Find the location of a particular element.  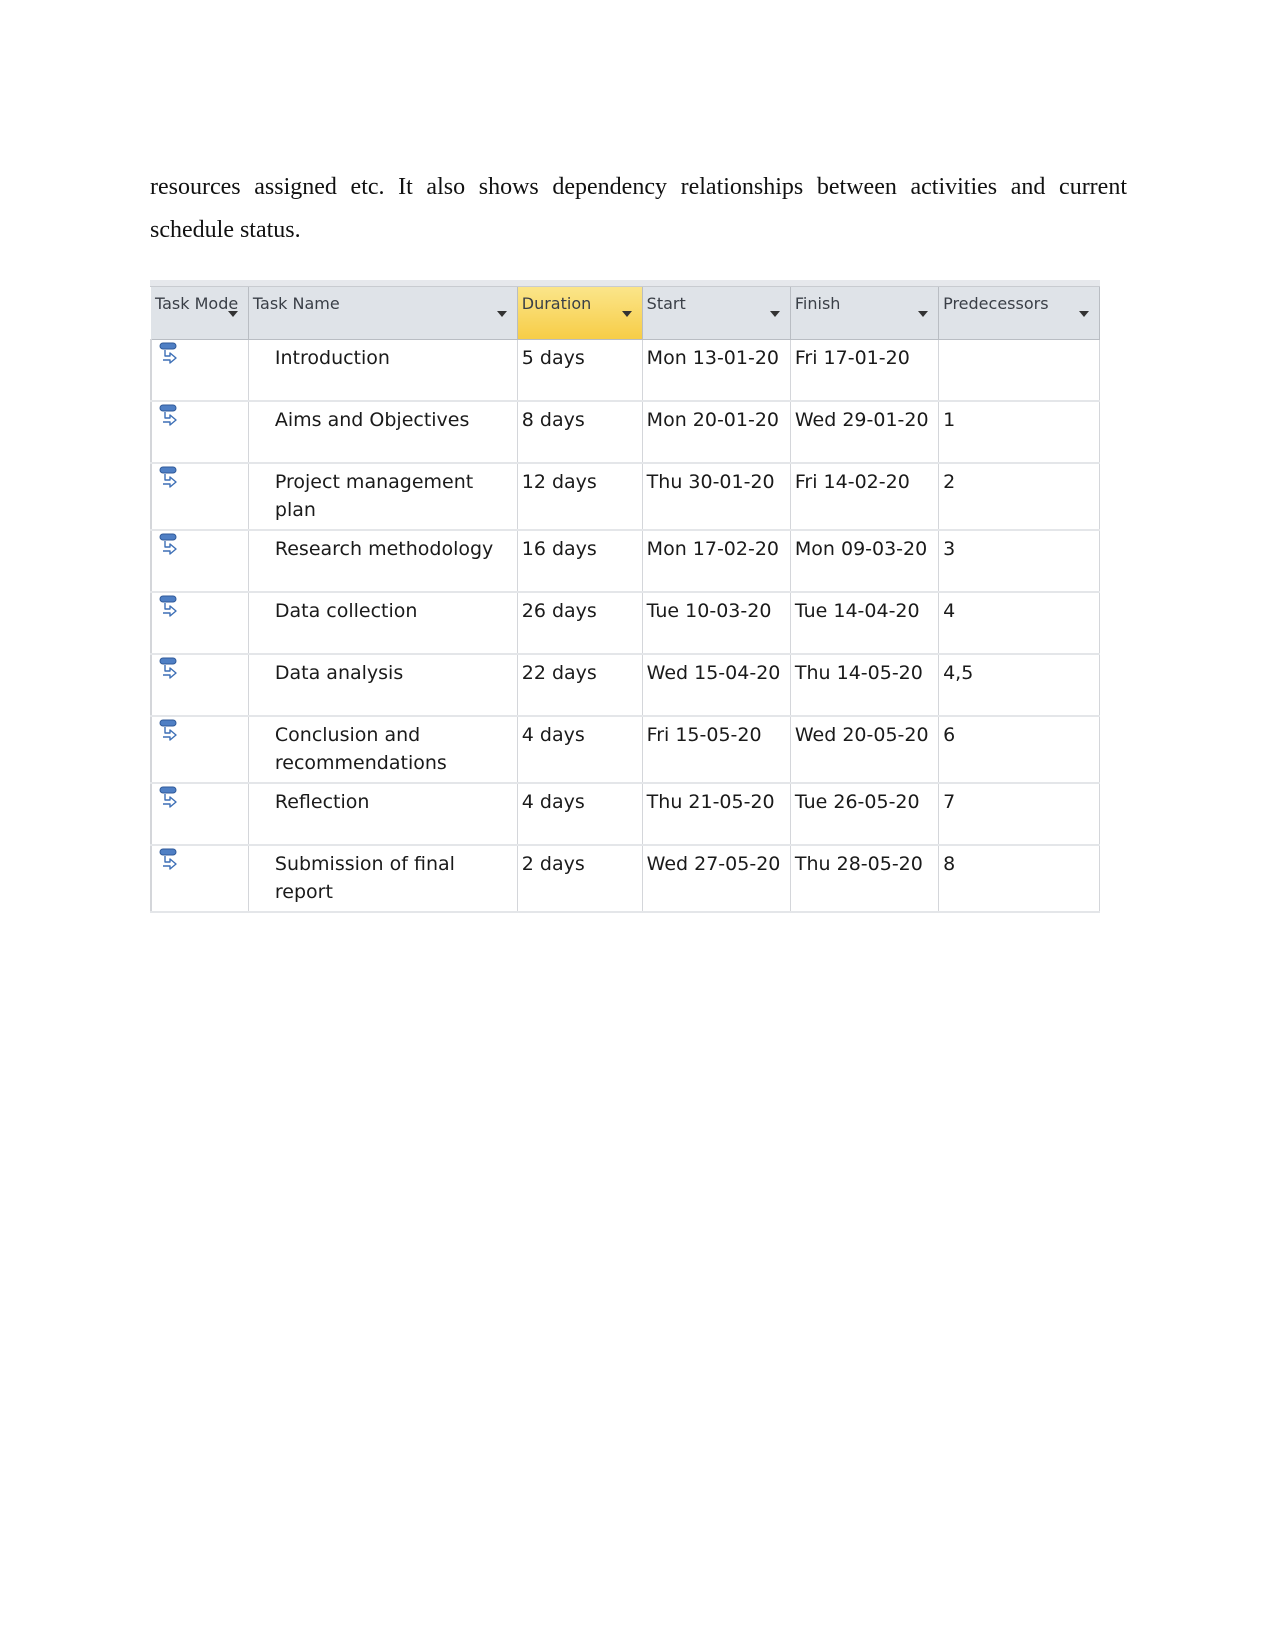

predecessors-cell: 4 is located at coordinates (1019, 623).